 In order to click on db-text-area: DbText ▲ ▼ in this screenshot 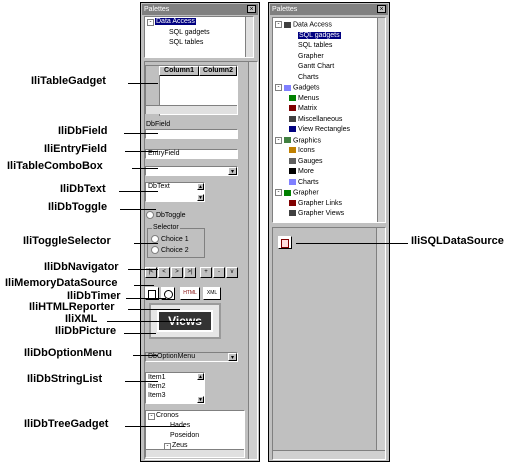, I will do `click(175, 192)`.